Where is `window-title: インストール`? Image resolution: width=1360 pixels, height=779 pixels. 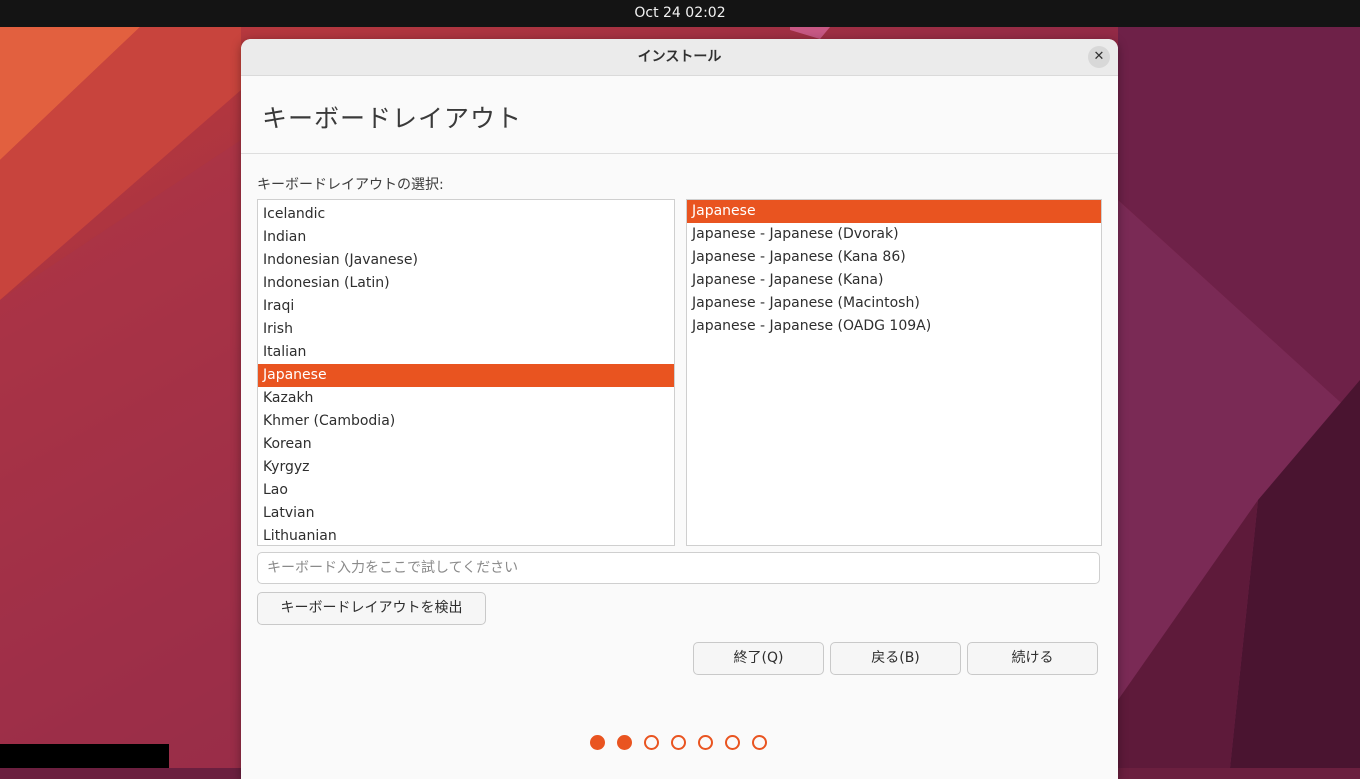 window-title: インストール is located at coordinates (679, 57).